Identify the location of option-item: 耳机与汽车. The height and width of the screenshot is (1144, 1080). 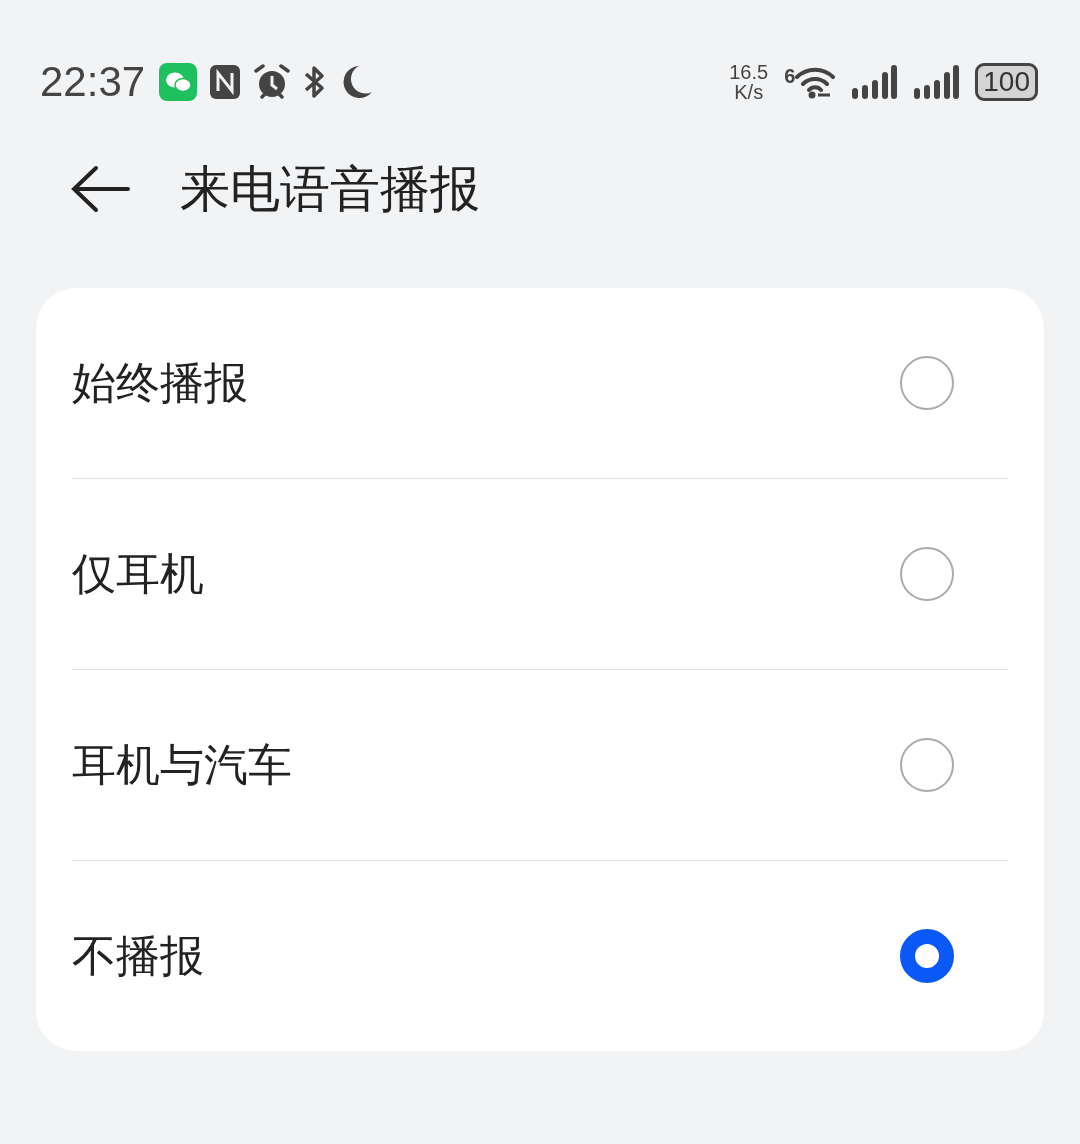
(540, 765).